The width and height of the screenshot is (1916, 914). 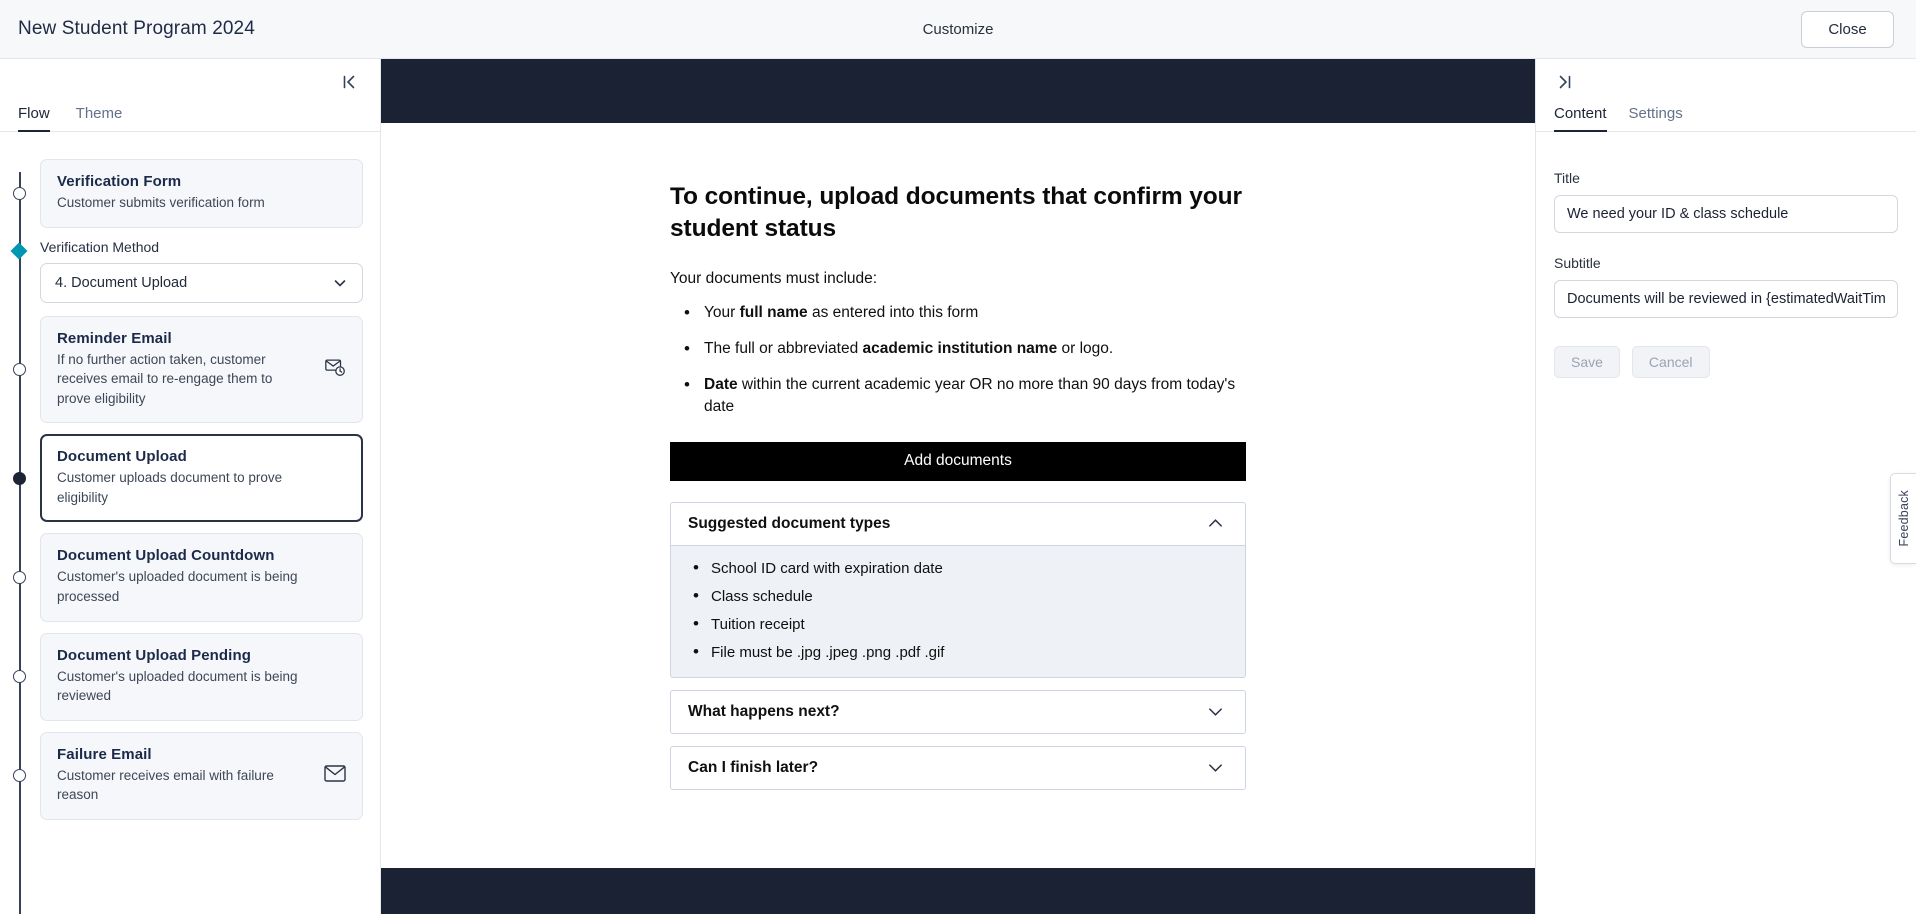 I want to click on email-clock-icon, so click(x=335, y=369).